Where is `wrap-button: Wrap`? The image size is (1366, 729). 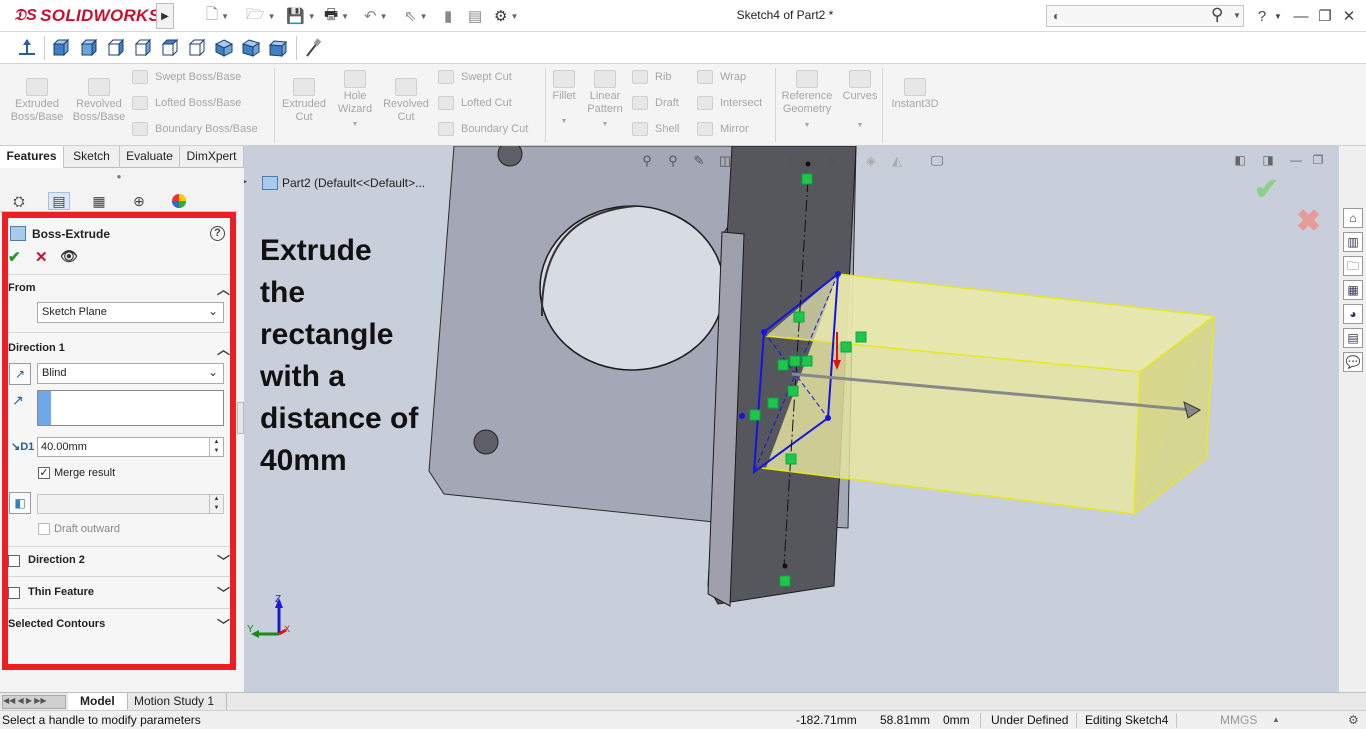 wrap-button: Wrap is located at coordinates (721, 77).